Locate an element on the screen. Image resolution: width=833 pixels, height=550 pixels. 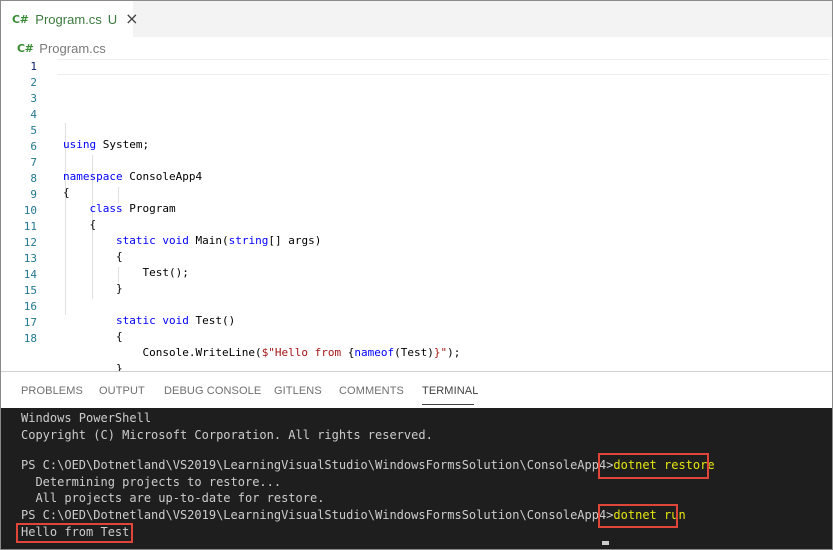
breadcrumb: C# Program.cs is located at coordinates (416, 48).